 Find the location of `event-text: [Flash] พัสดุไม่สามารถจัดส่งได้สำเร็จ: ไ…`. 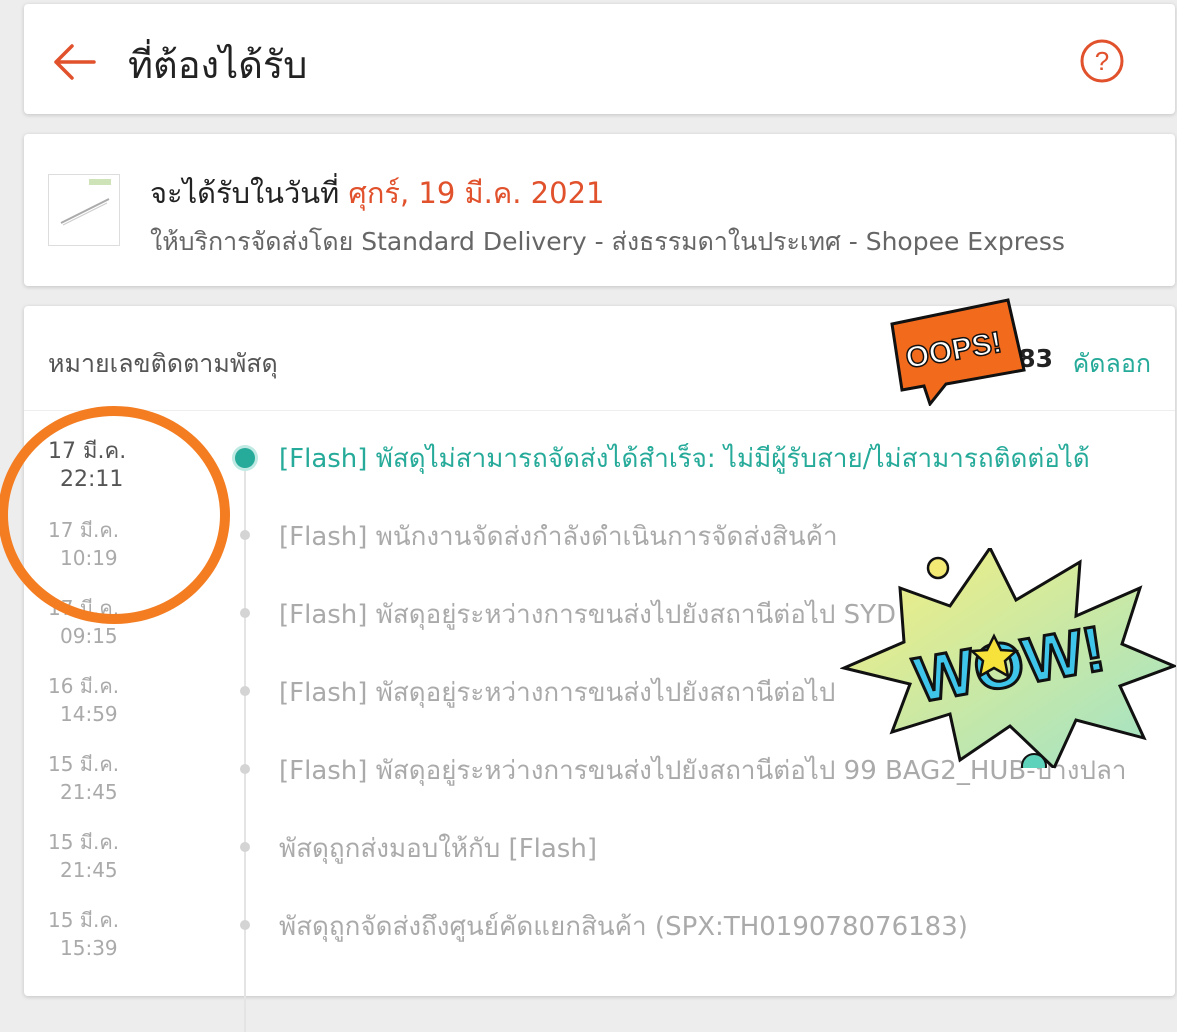

event-text: [Flash] พัสดุไม่สามารถจัดส่งได้สำเร็จ: ไ… is located at coordinates (684, 459).